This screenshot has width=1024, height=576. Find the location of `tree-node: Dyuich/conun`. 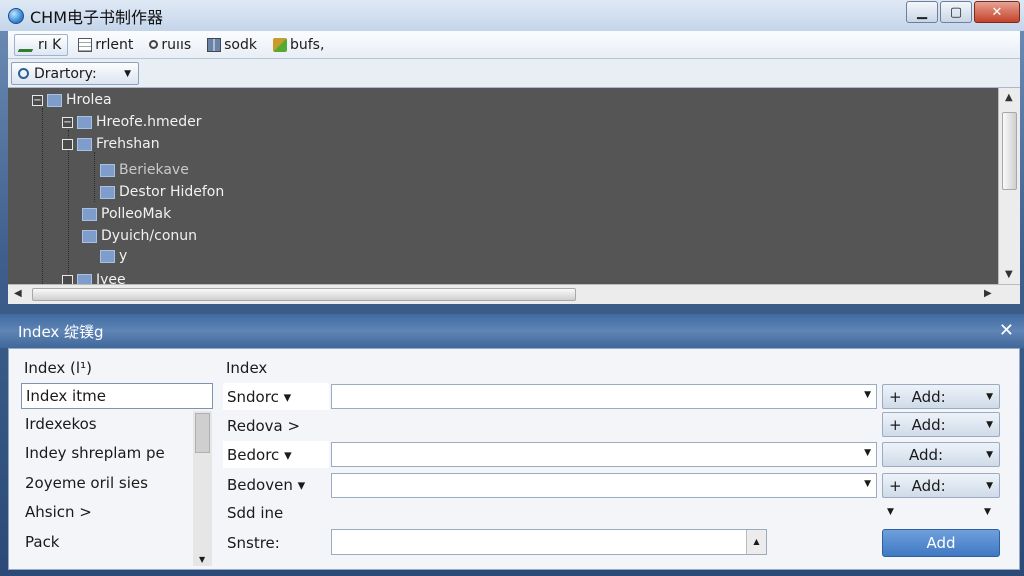

tree-node: Dyuich/conun is located at coordinates (139, 236).